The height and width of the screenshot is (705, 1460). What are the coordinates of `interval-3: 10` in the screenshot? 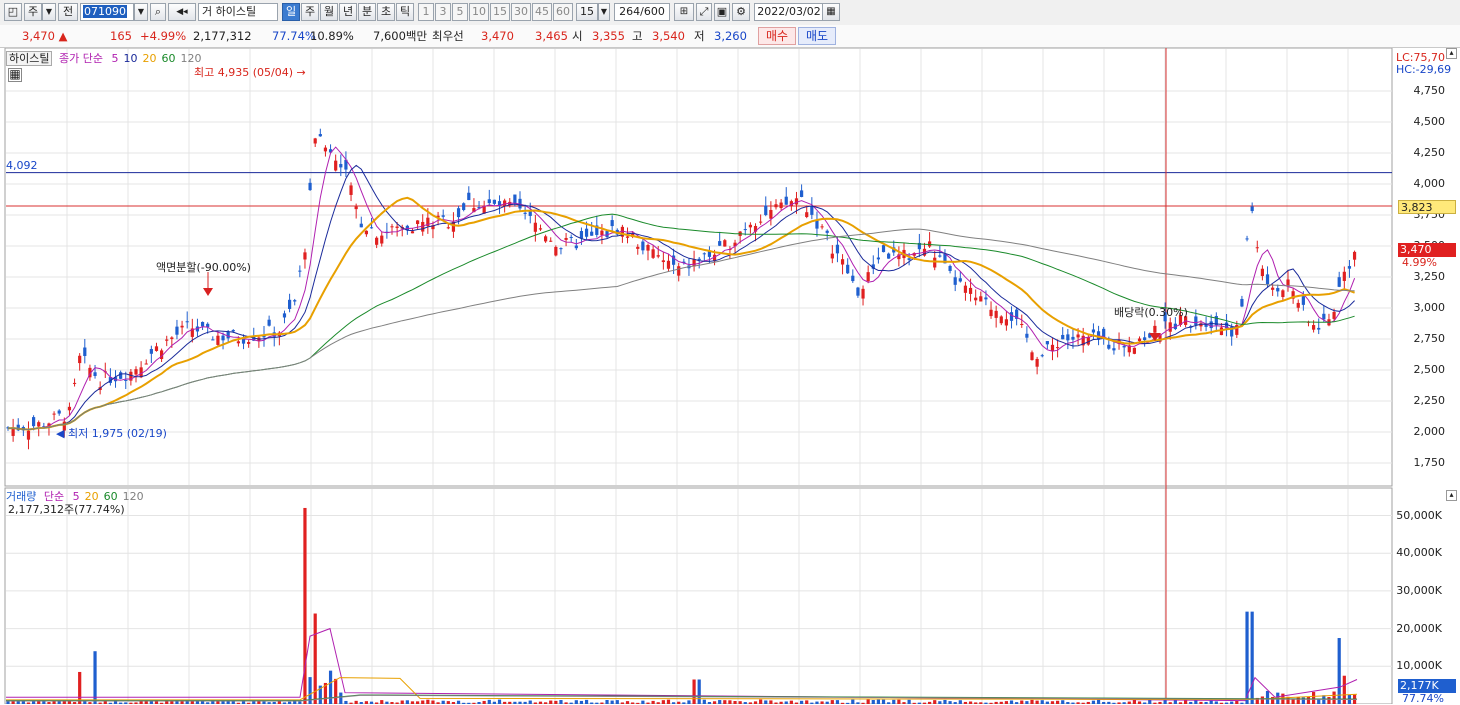 It's located at (479, 12).